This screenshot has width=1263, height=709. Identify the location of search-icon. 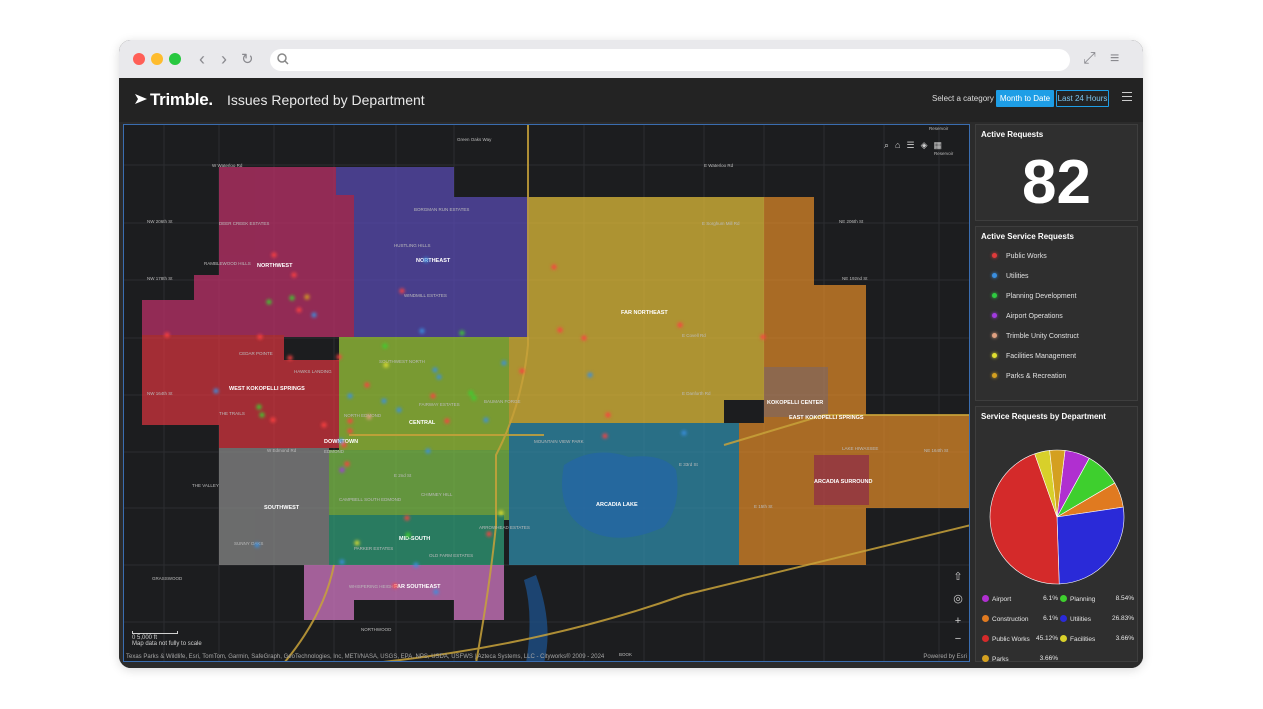
(283, 59).